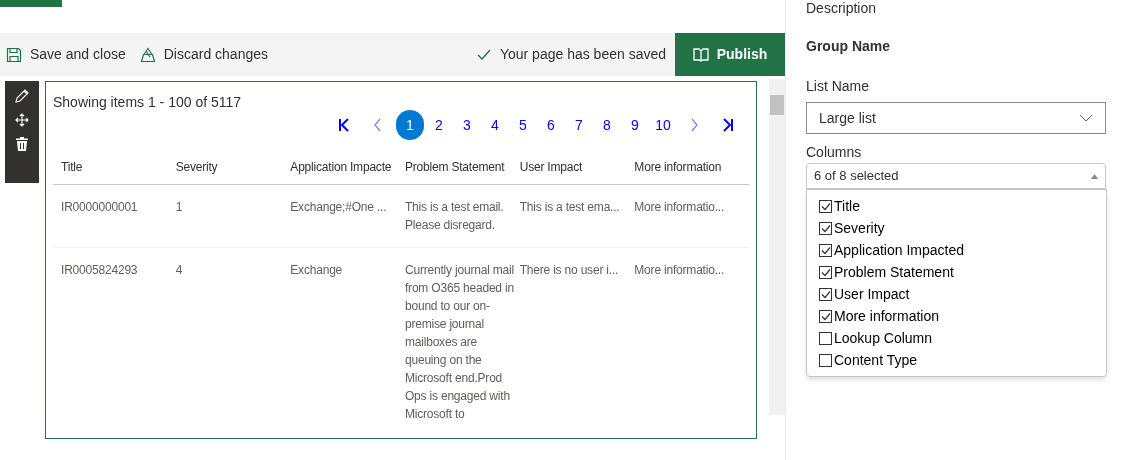 Image resolution: width=1122 pixels, height=460 pixels. I want to click on page-number: 10, so click(663, 125).